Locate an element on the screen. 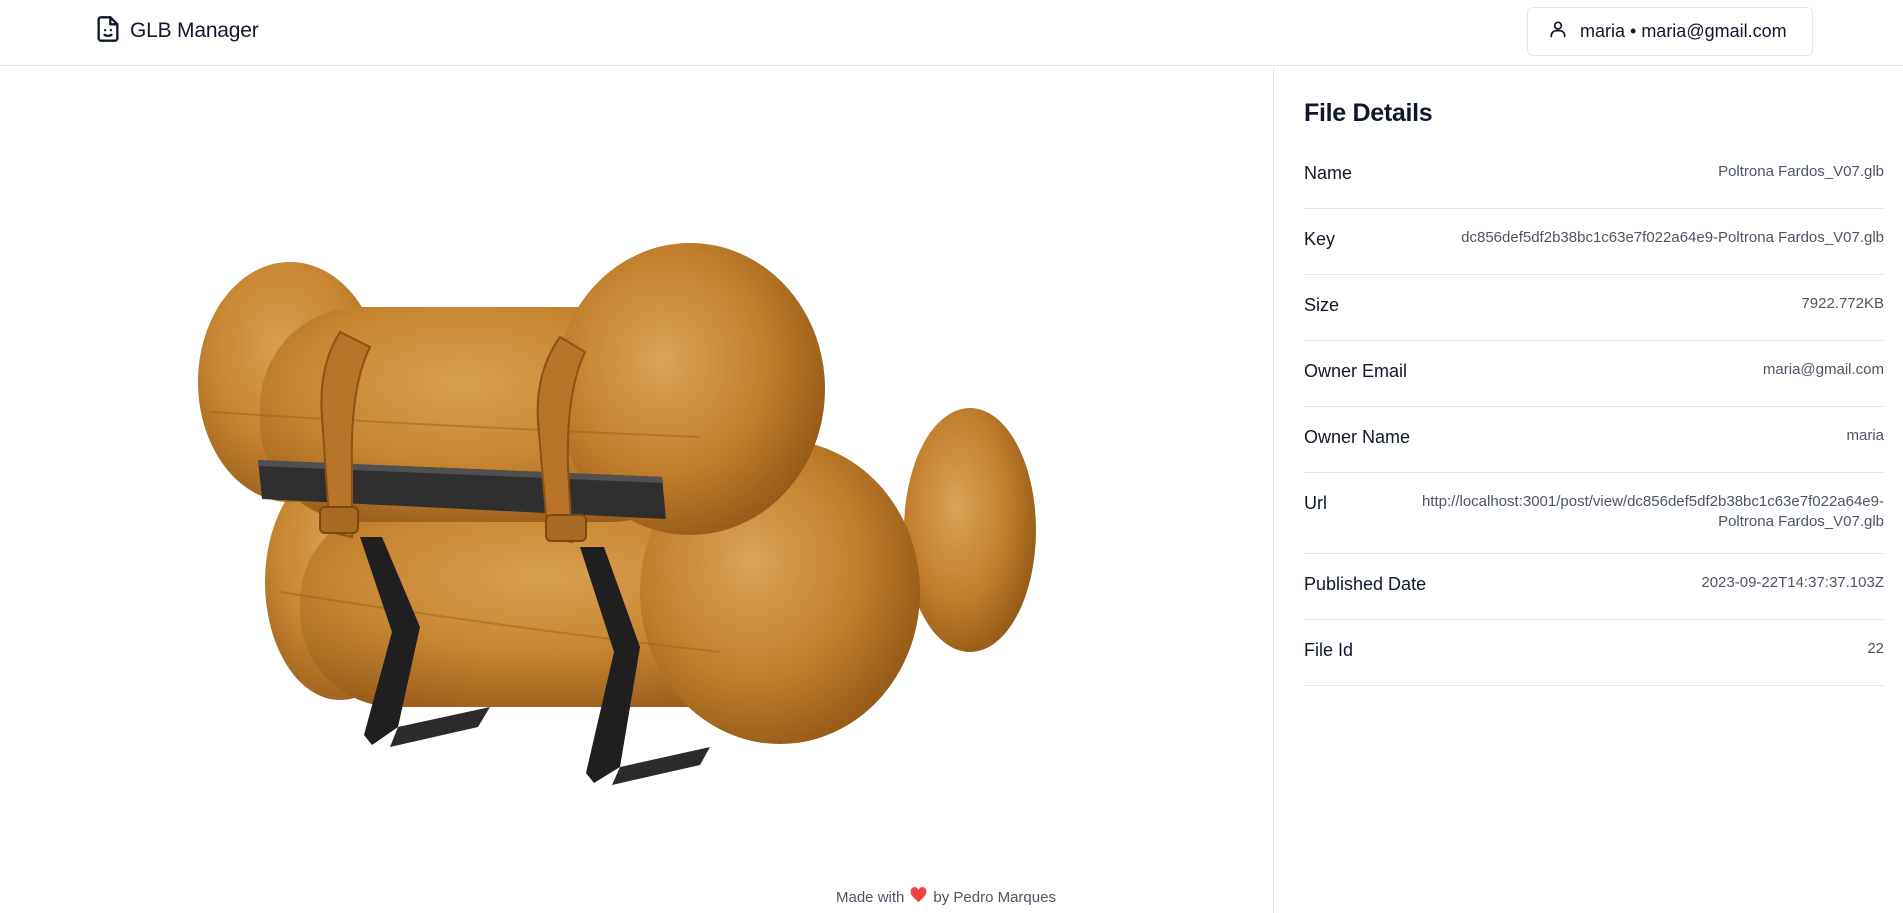 Image resolution: width=1903 pixels, height=913 pixels. footer-author: by Pedro Marques is located at coordinates (994, 897).